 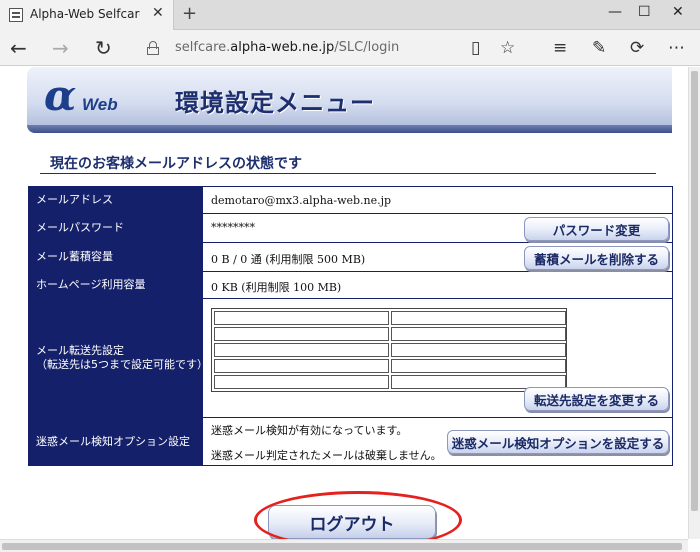 I want to click on minimize-icon: —, so click(x=615, y=12).